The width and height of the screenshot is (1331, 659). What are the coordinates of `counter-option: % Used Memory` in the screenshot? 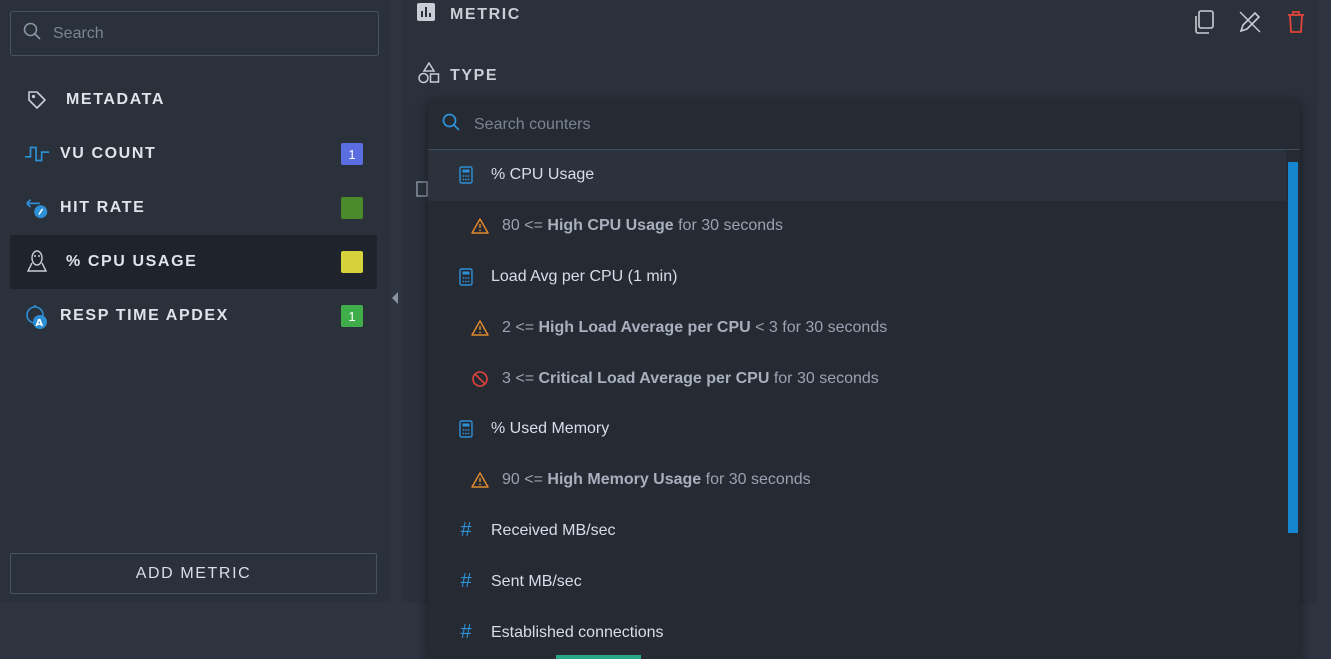 It's located at (857, 429).